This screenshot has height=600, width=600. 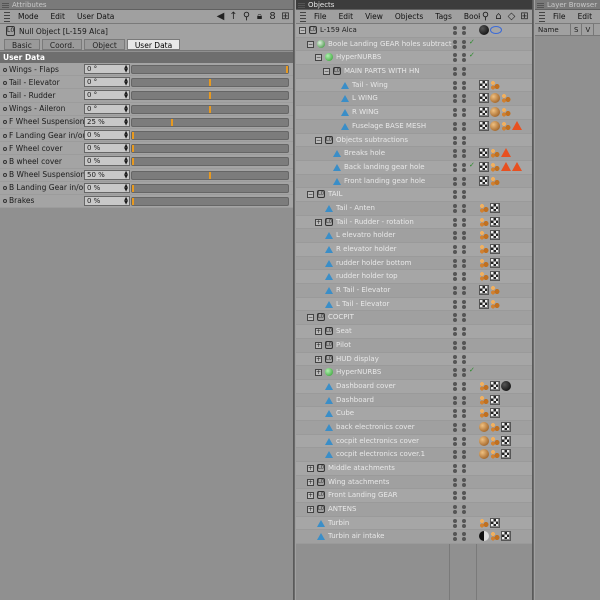 I want to click on menu-file: File, so click(x=320, y=16).